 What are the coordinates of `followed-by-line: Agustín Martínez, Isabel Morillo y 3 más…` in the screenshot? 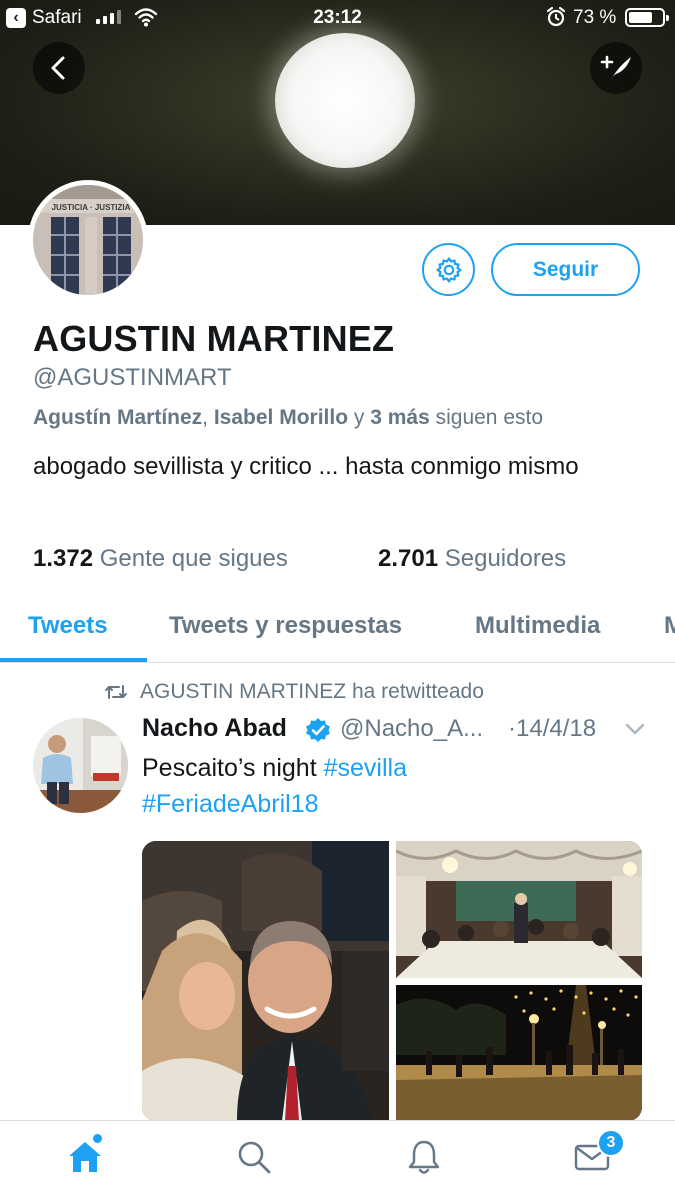 It's located at (288, 418).